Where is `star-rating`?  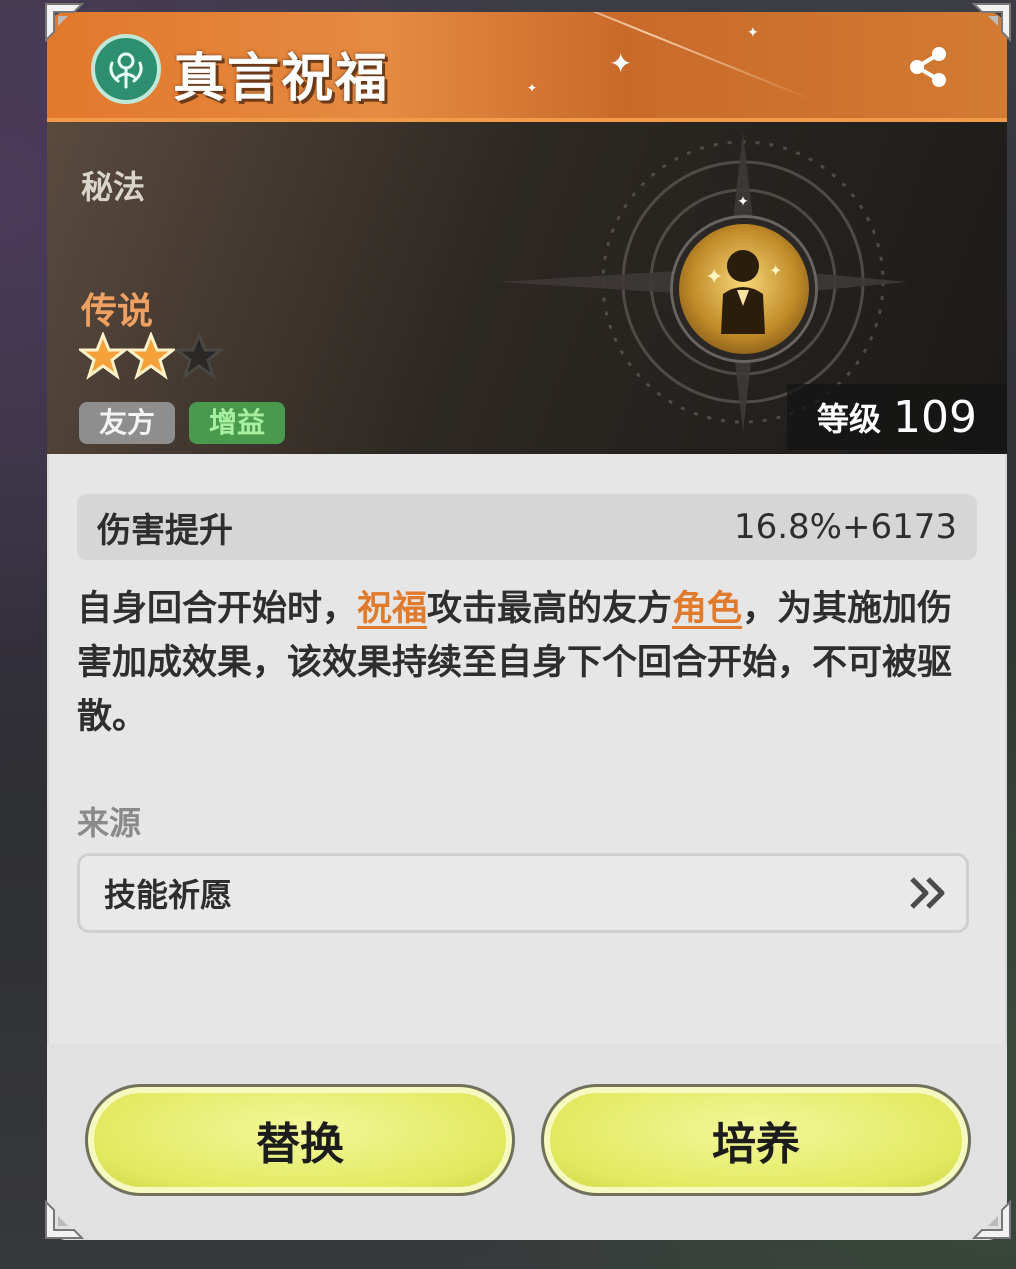
star-rating is located at coordinates (151, 357).